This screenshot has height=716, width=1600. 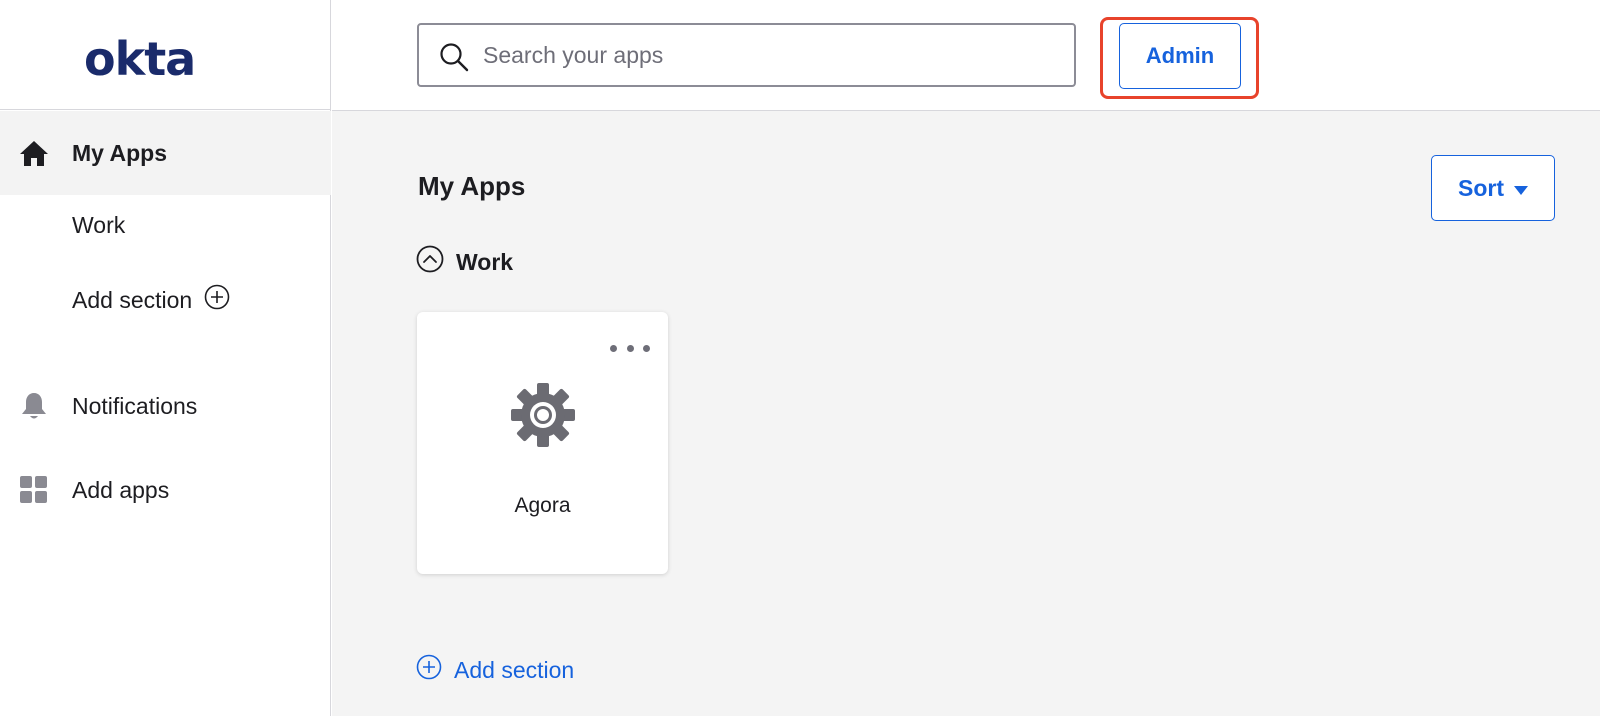 I want to click on sidebar-item-work: Work, so click(x=98, y=225).